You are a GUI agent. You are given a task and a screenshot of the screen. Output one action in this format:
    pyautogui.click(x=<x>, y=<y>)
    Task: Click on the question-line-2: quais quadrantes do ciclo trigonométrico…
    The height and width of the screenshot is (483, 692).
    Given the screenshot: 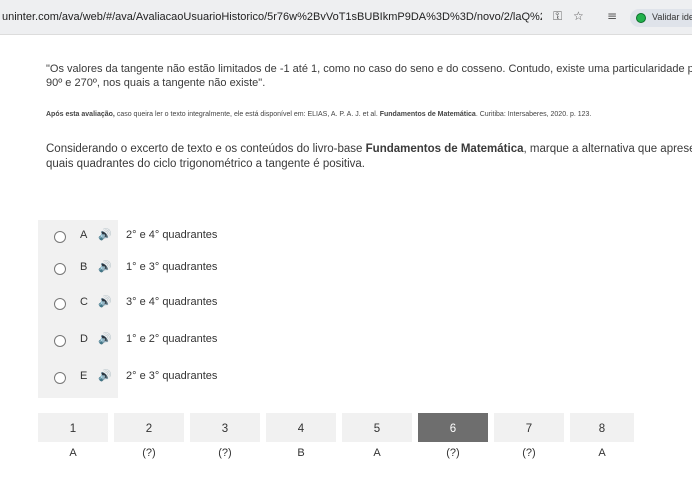 What is the action you would take?
    pyautogui.click(x=369, y=164)
    